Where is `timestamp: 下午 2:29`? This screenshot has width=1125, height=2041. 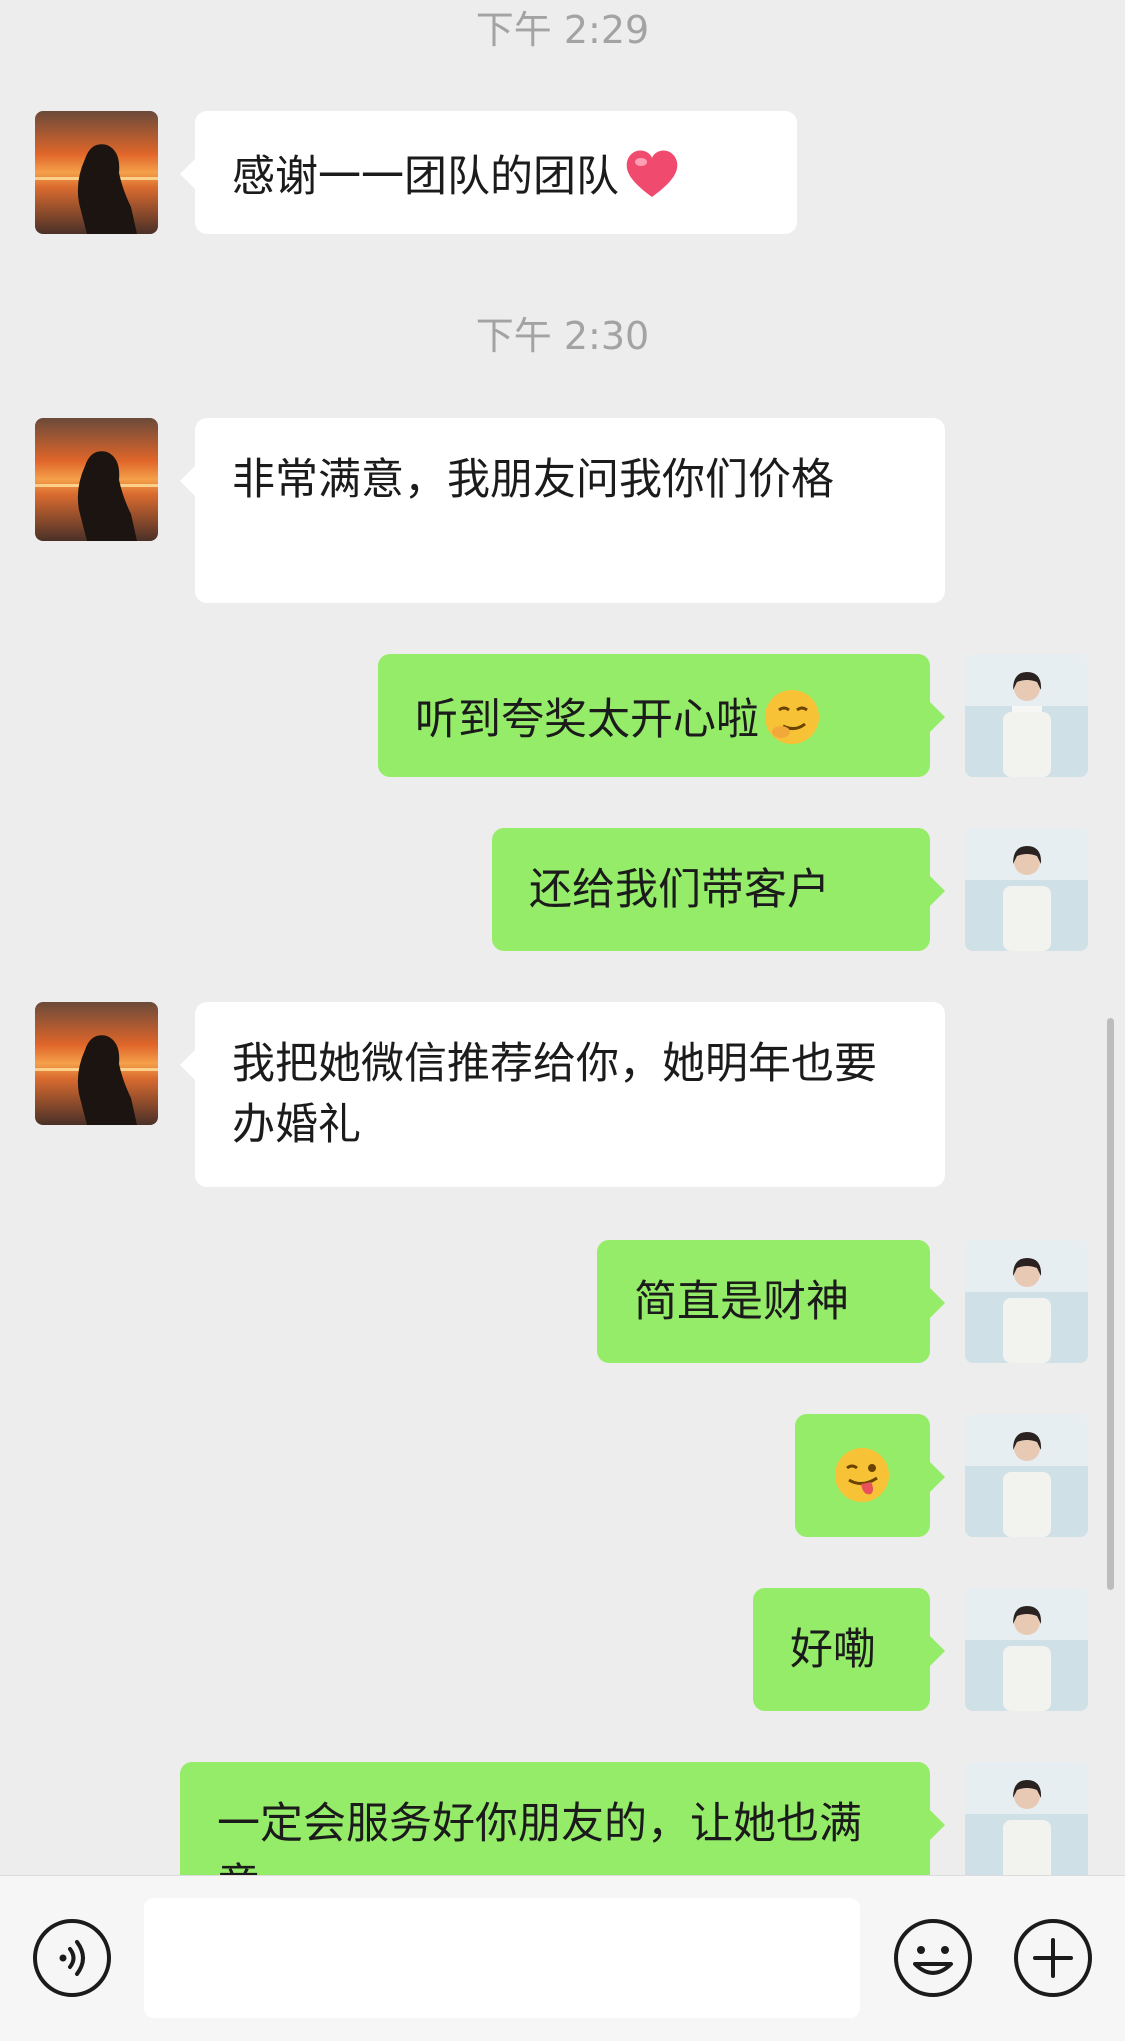 timestamp: 下午 2:29 is located at coordinates (562, 30).